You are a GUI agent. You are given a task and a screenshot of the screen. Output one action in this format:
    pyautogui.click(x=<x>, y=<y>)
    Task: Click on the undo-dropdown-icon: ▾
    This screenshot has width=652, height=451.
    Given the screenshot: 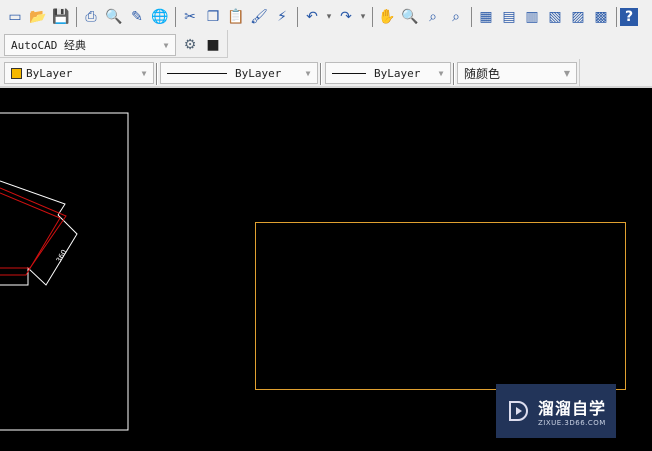 What is the action you would take?
    pyautogui.click(x=329, y=17)
    